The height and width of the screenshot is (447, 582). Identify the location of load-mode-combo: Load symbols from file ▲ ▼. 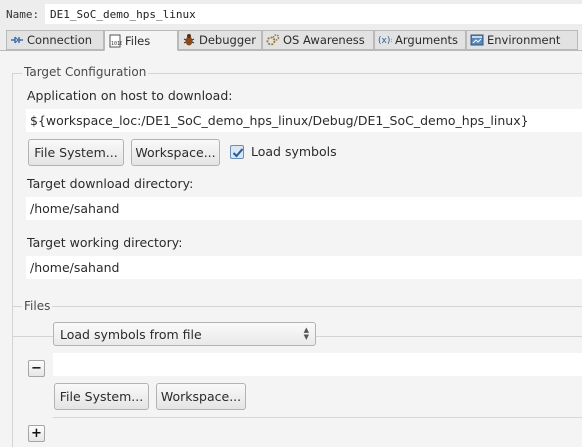
(184, 334).